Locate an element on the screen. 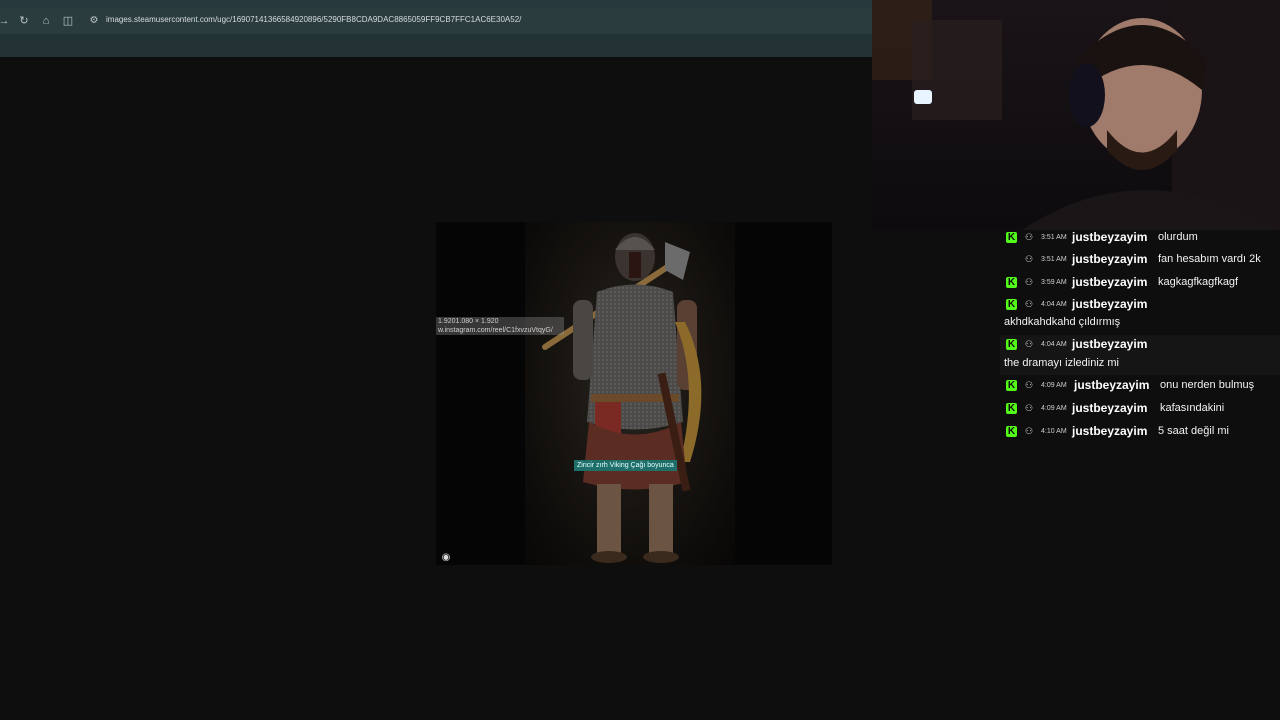 This screenshot has height=720, width=1280. message-text: the dramayı izlediniz mi is located at coordinates (1061, 363).